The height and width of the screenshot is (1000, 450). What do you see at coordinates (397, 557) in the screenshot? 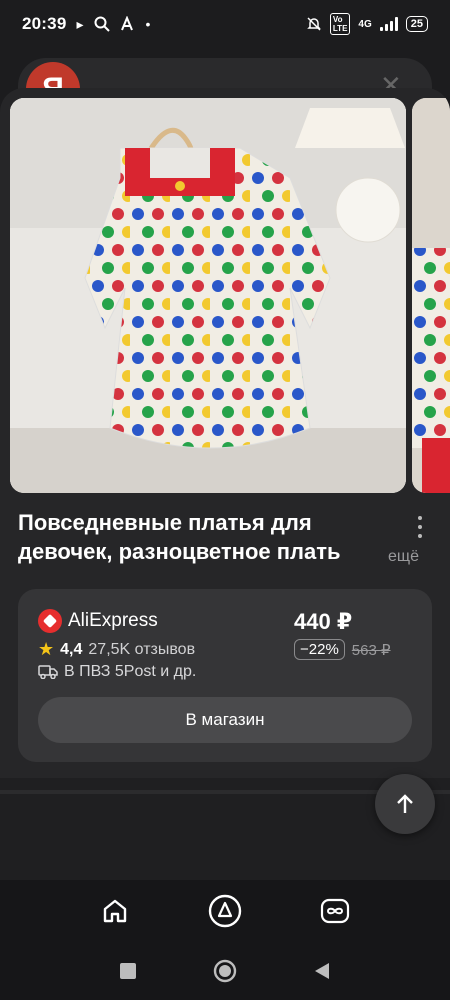
I see `more-link: ещё` at bounding box center [397, 557].